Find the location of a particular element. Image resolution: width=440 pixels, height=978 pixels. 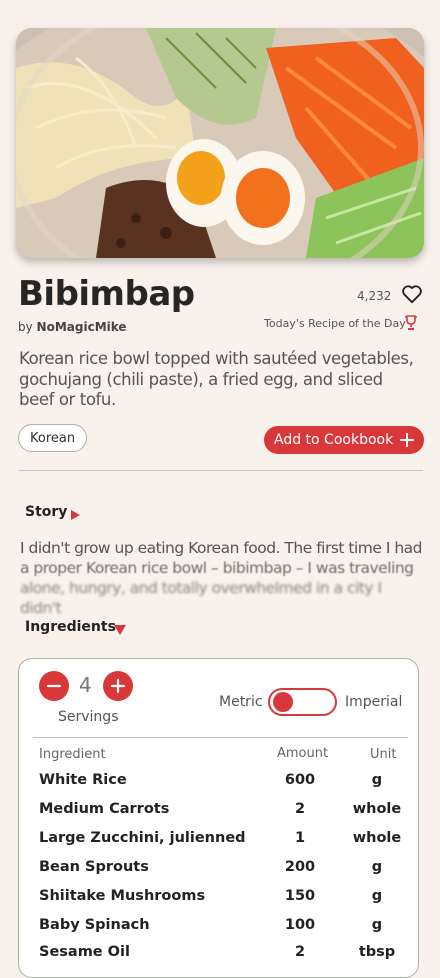

recipe-of-day-badge: Today's Recipe of the Day is located at coordinates (335, 323).